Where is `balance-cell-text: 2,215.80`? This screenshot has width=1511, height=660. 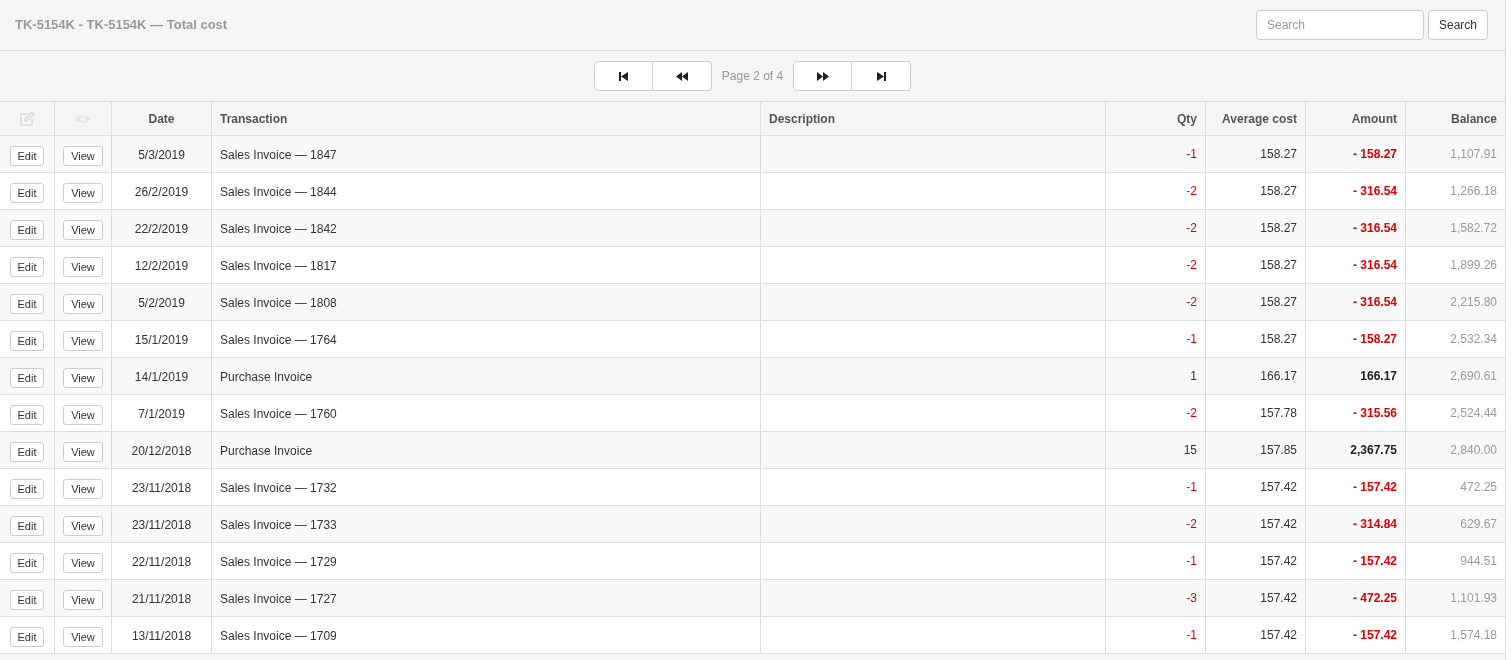 balance-cell-text: 2,215.80 is located at coordinates (1473, 302).